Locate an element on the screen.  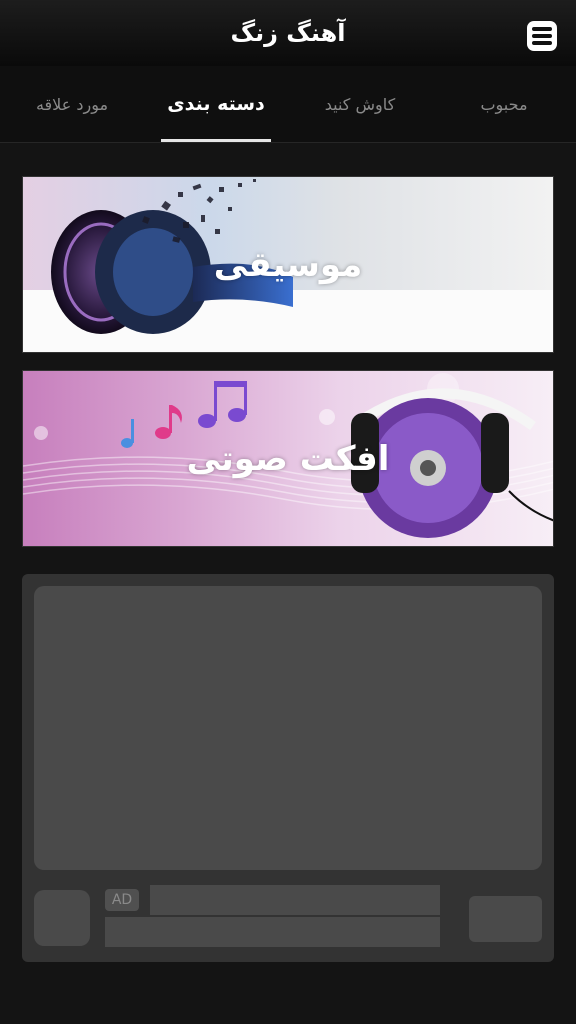
page-title: آهنگ زنگ is located at coordinates (288, 33).